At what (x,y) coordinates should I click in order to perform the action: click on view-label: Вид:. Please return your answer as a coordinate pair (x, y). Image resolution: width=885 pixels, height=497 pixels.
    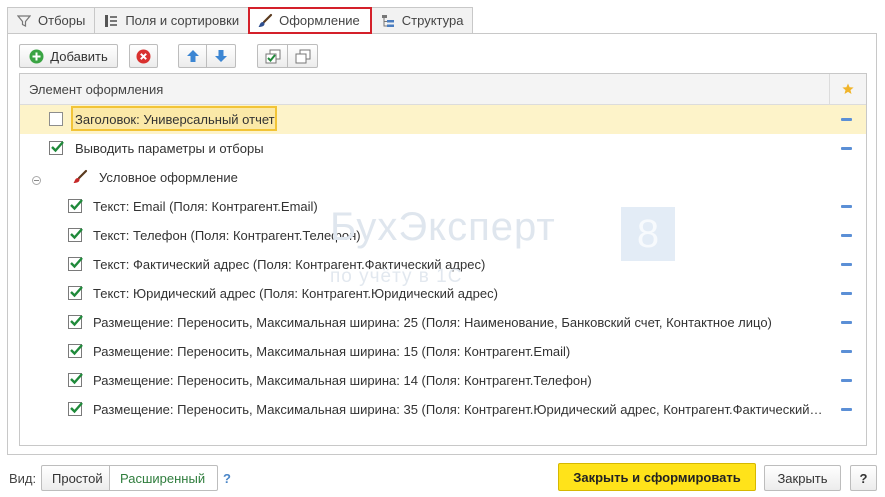
    Looking at the image, I should click on (23, 478).